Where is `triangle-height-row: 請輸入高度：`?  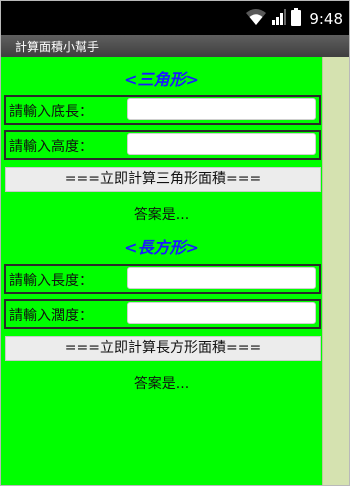 triangle-height-row: 請輸入高度： is located at coordinates (162, 145).